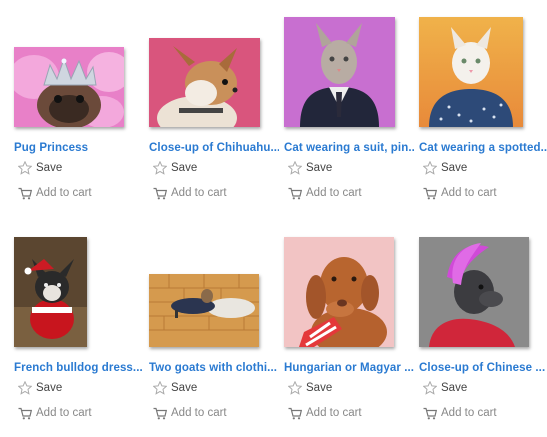 The image size is (547, 437). Describe the element at coordinates (474, 292) in the screenshot. I see `product-thumbnail-chinese-crested` at that location.